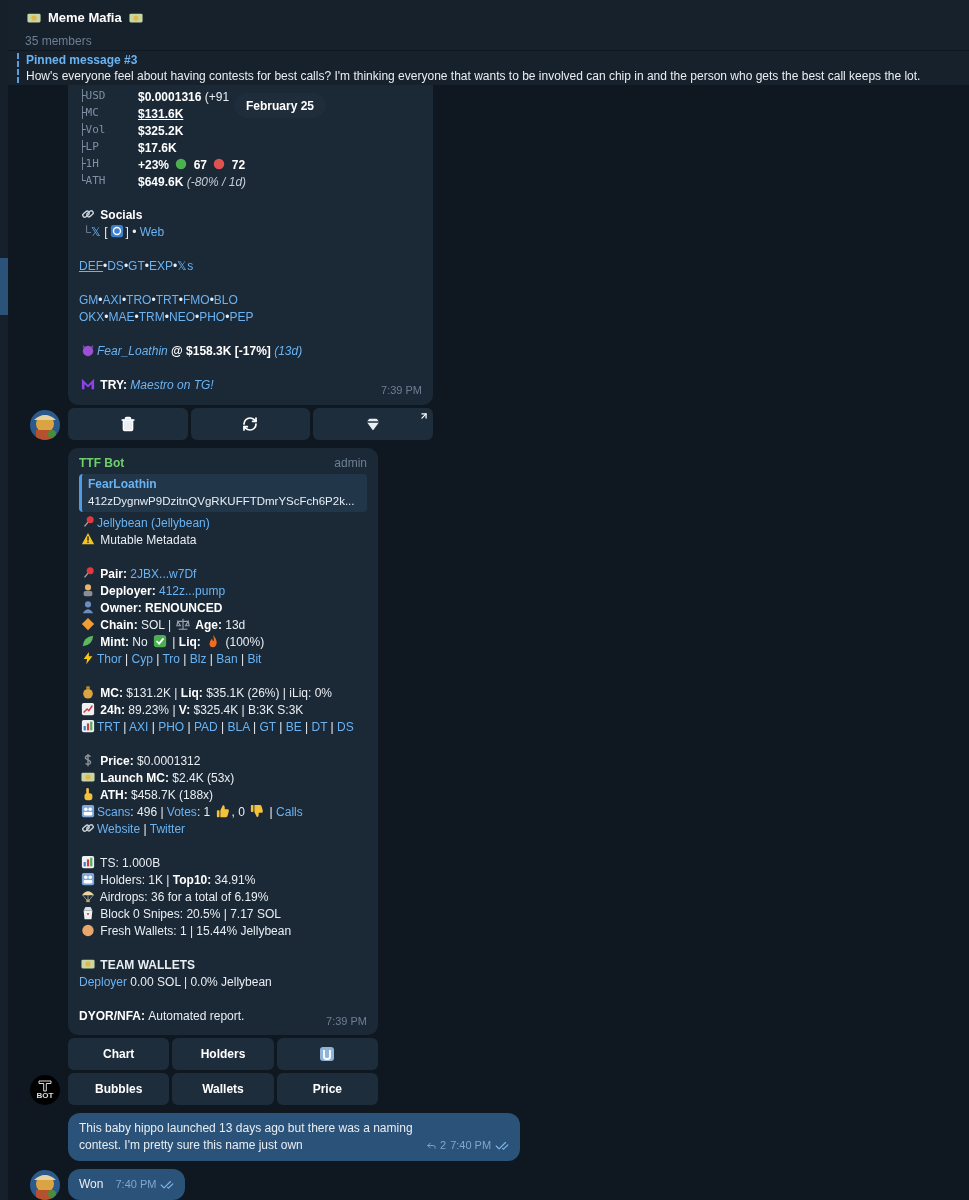 This screenshot has width=969, height=1200. I want to click on link: Ban, so click(227, 658).